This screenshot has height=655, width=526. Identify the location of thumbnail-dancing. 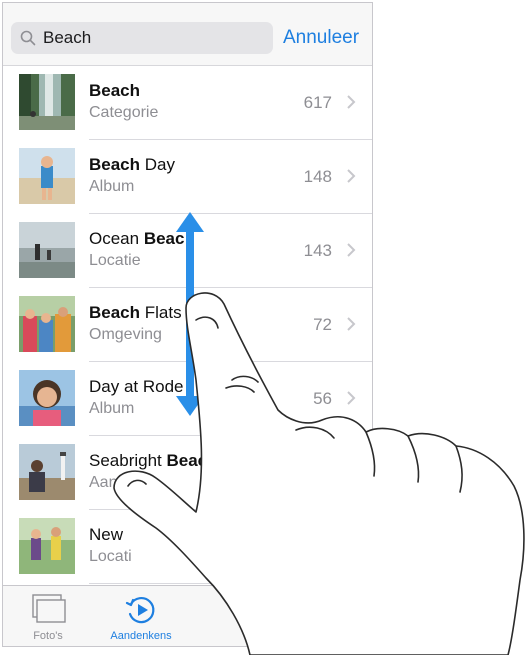
(47, 546).